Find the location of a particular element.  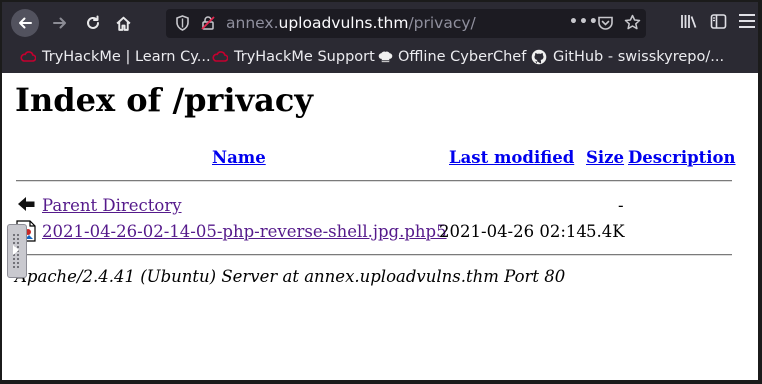

expand-arrow-icon is located at coordinates (16, 250).